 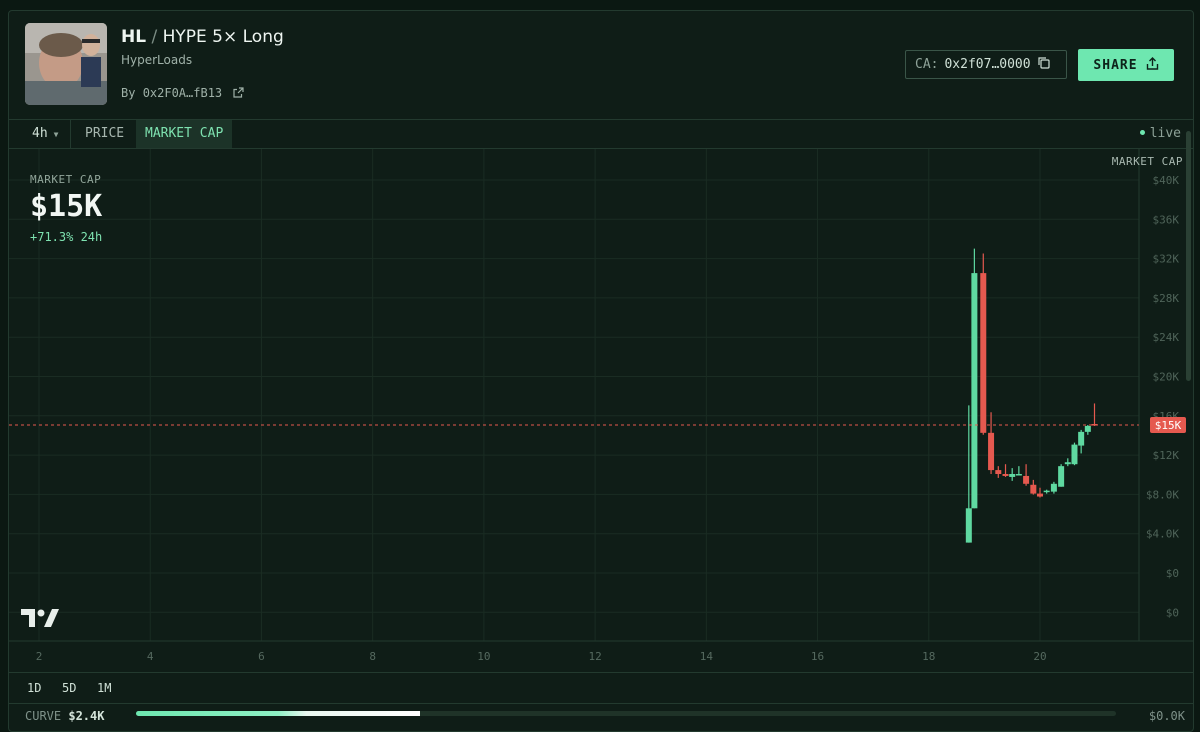 What do you see at coordinates (601, 717) in the screenshot?
I see `bonding-curve-row: CURVE $2.4K $0.0K` at bounding box center [601, 717].